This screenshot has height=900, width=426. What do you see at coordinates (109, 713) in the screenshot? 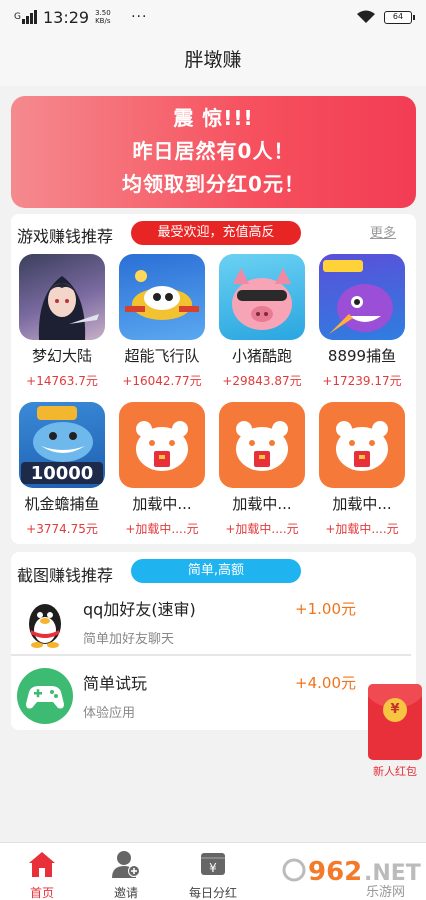
I see `task-subtitle: 体验应用` at bounding box center [109, 713].